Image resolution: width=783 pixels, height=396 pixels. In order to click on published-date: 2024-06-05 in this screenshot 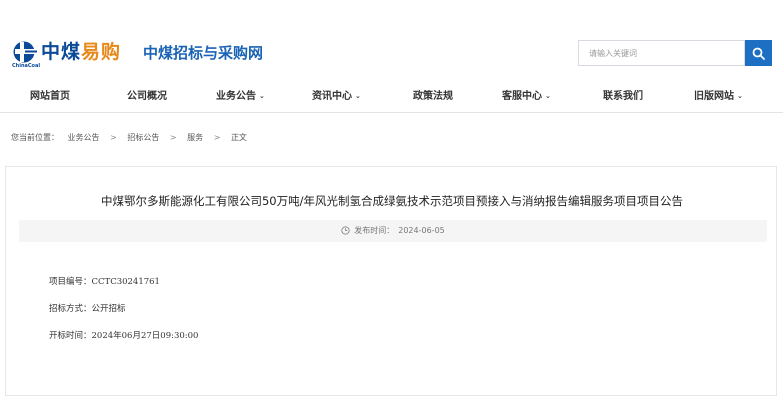, I will do `click(421, 230)`.